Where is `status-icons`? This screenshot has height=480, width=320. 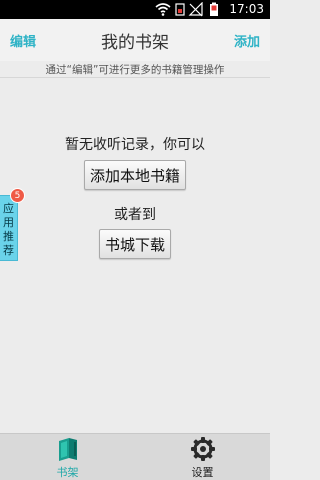 status-icons is located at coordinates (190, 9).